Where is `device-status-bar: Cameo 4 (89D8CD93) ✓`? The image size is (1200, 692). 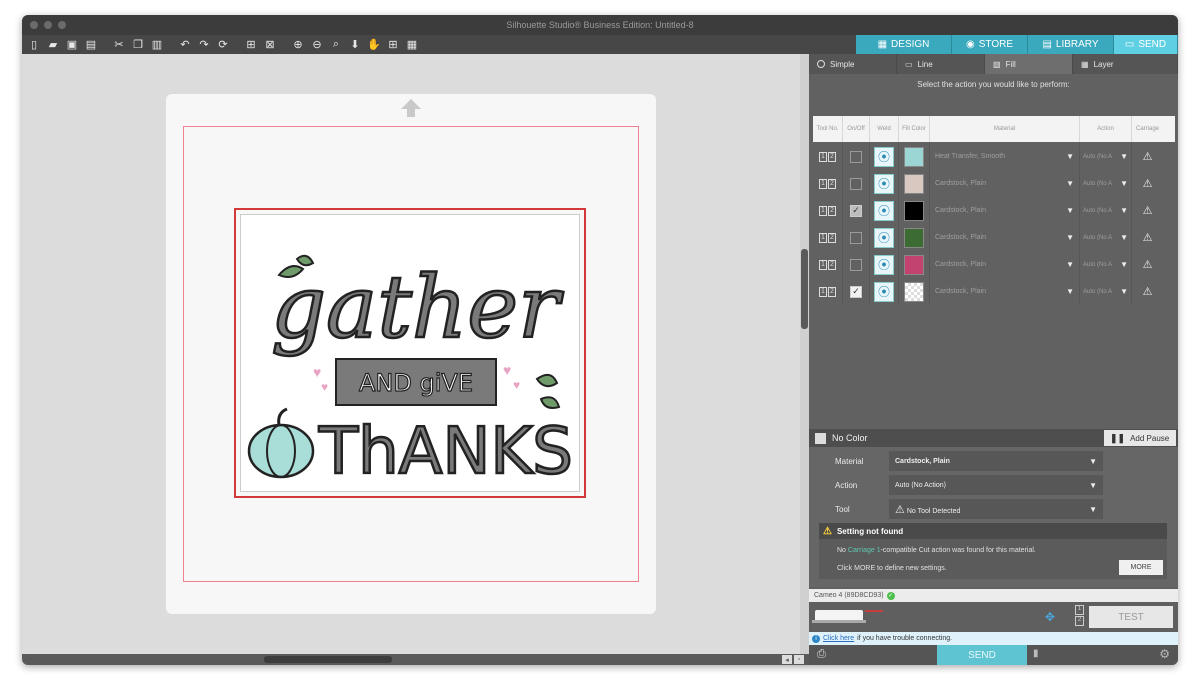 device-status-bar: Cameo 4 (89D8CD93) ✓ is located at coordinates (993, 595).